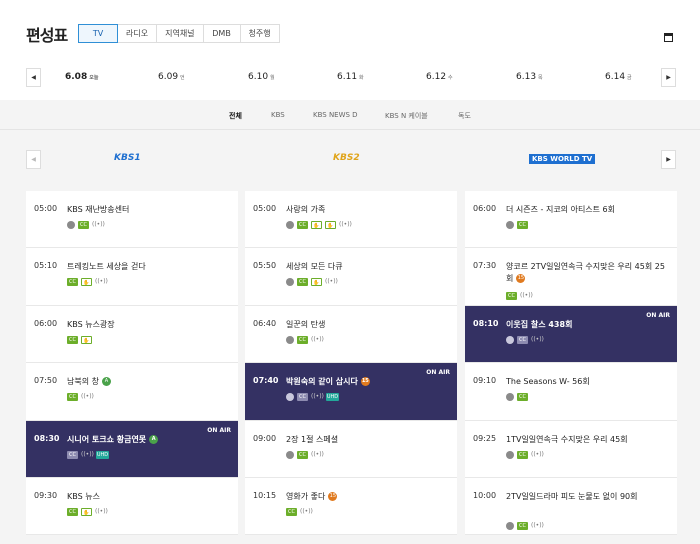 This screenshot has width=700, height=544. What do you see at coordinates (150, 210) in the screenshot?
I see `program-title: KBS 재난방송센터` at bounding box center [150, 210].